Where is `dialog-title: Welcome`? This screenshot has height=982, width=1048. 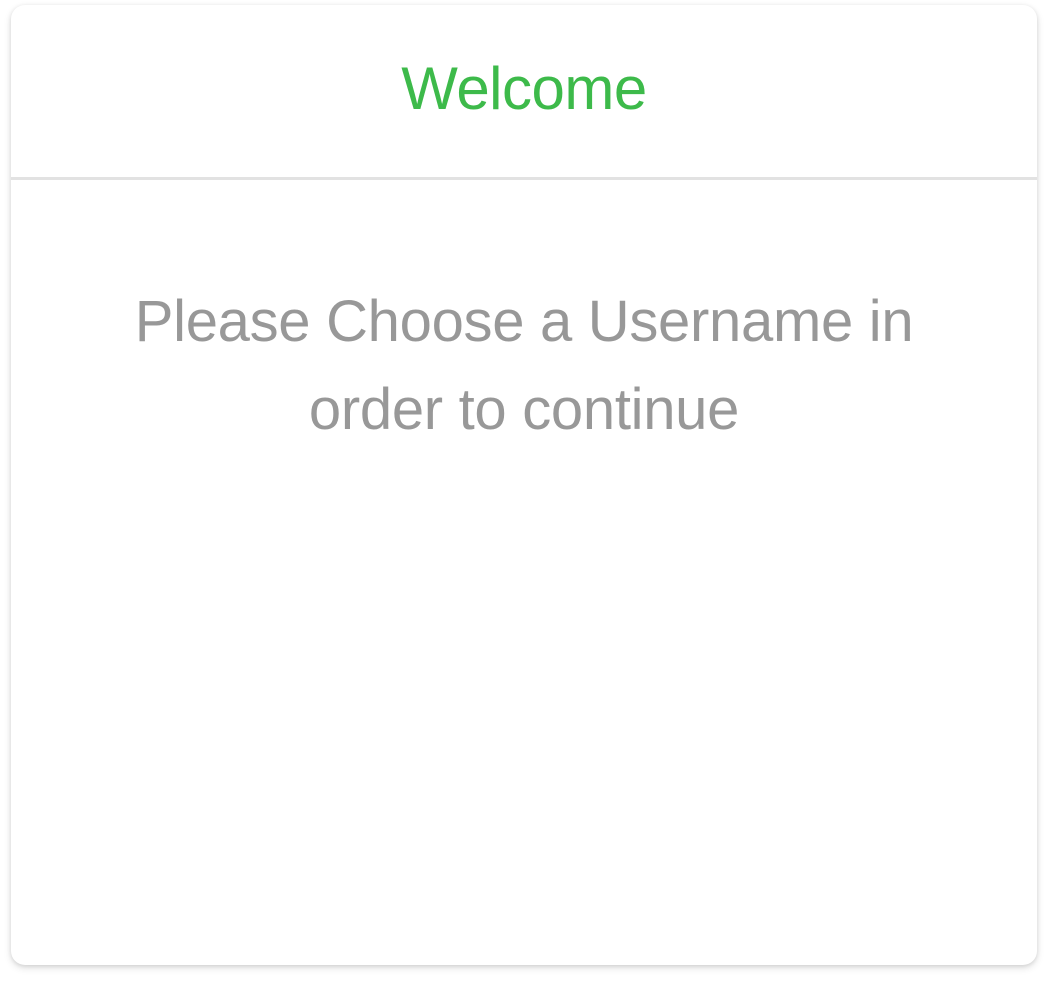 dialog-title: Welcome is located at coordinates (524, 88).